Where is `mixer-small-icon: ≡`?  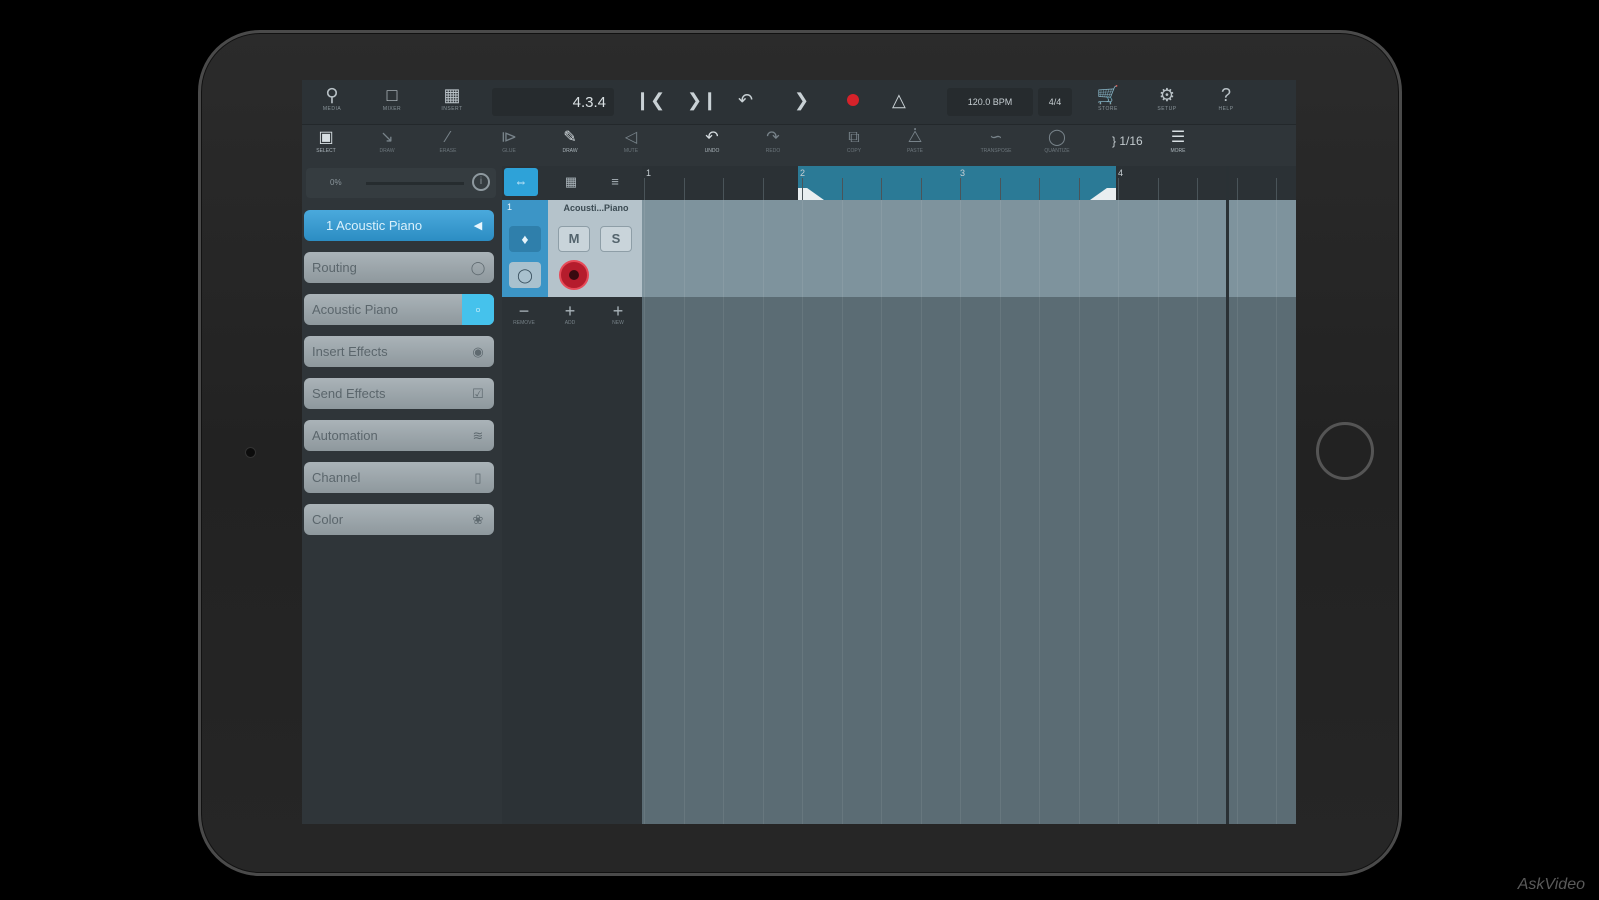 mixer-small-icon: ≡ is located at coordinates (615, 182).